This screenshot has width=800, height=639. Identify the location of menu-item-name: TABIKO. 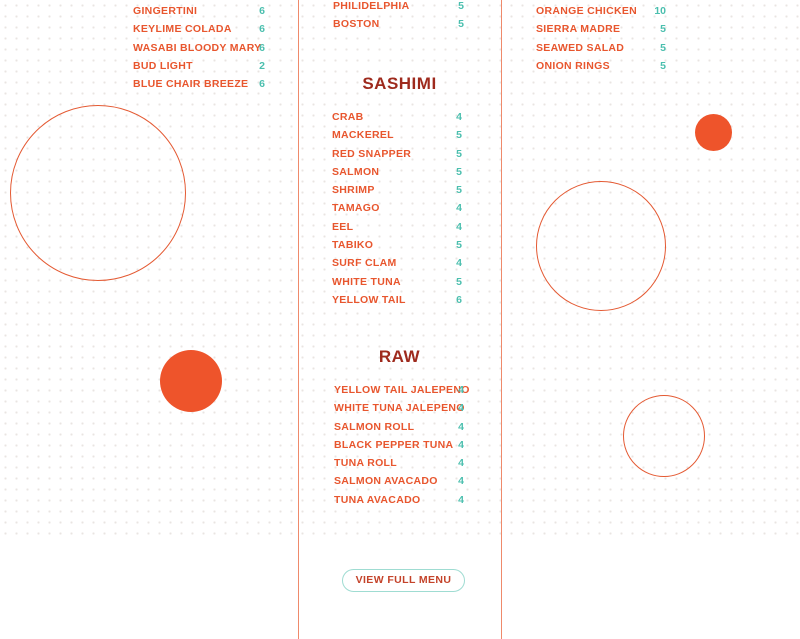
(353, 245).